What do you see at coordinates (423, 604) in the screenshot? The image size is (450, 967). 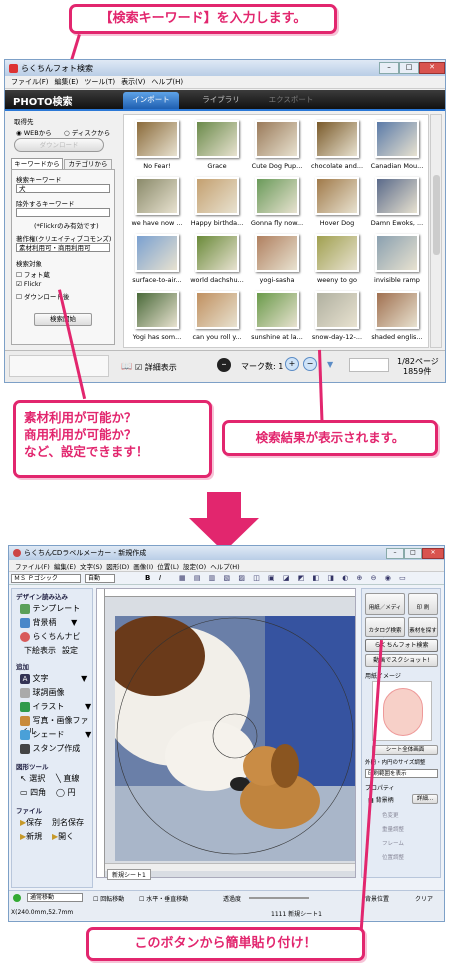 I see `print-button: 印 刷` at bounding box center [423, 604].